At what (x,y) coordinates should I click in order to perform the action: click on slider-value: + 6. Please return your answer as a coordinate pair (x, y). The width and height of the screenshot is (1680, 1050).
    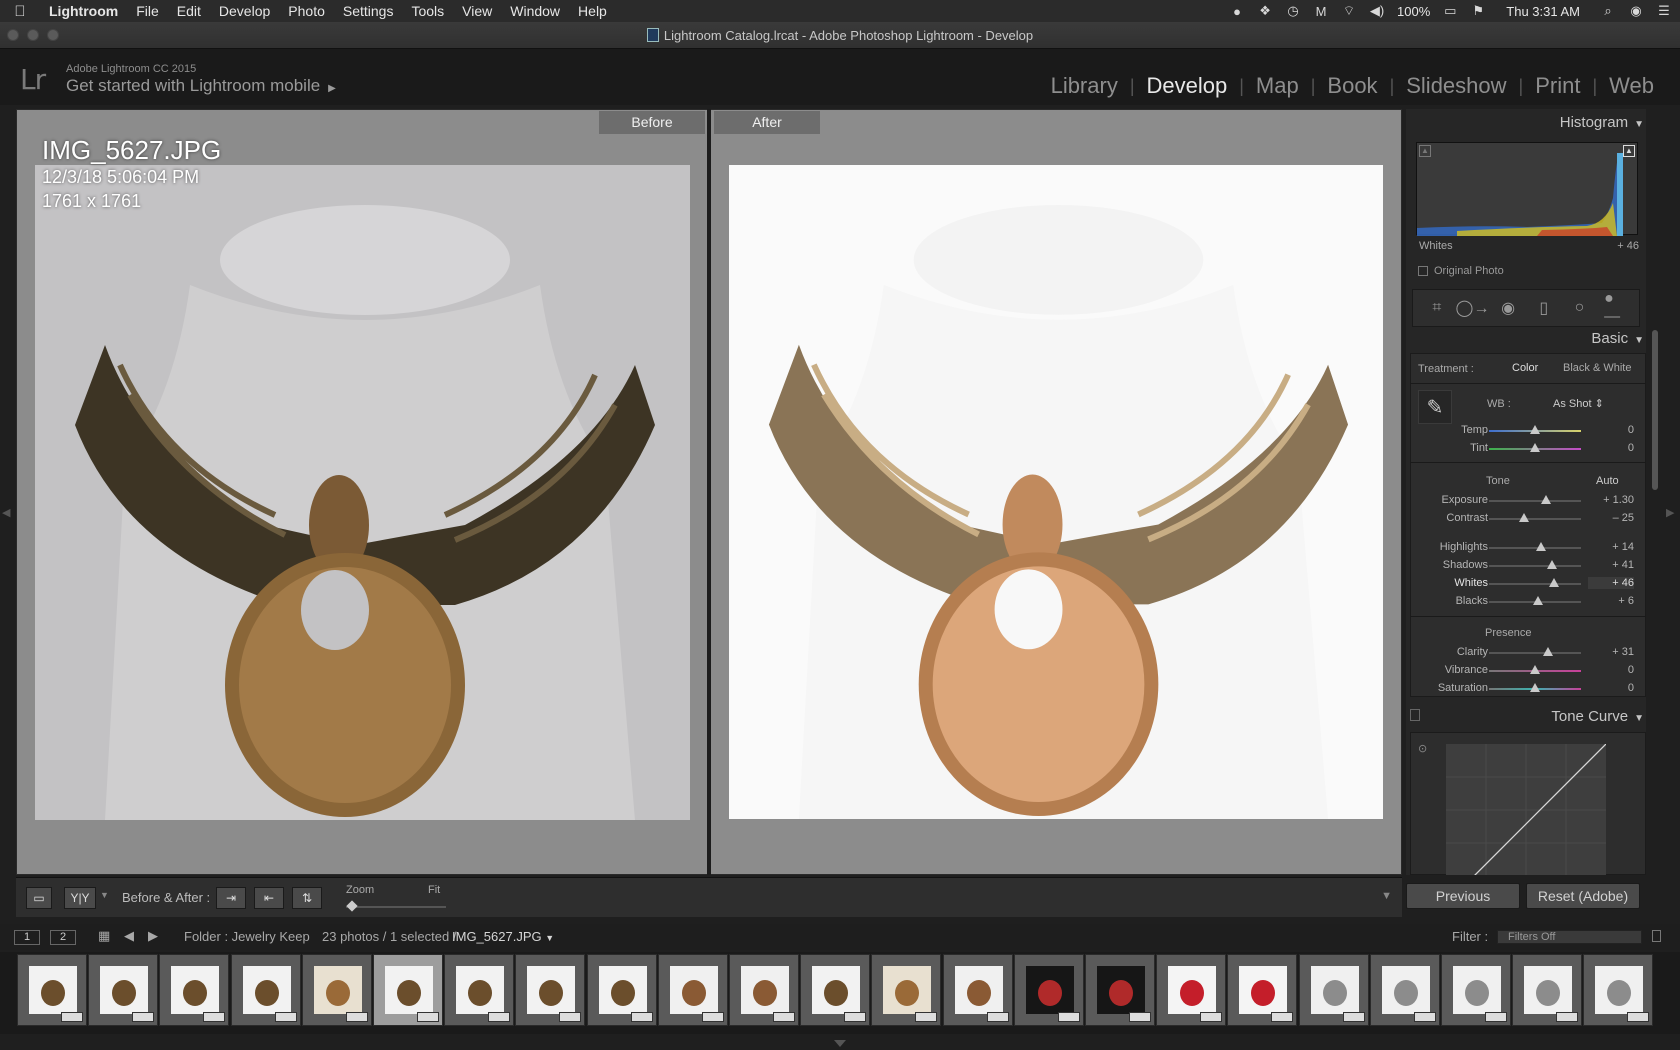
    Looking at the image, I should click on (1611, 601).